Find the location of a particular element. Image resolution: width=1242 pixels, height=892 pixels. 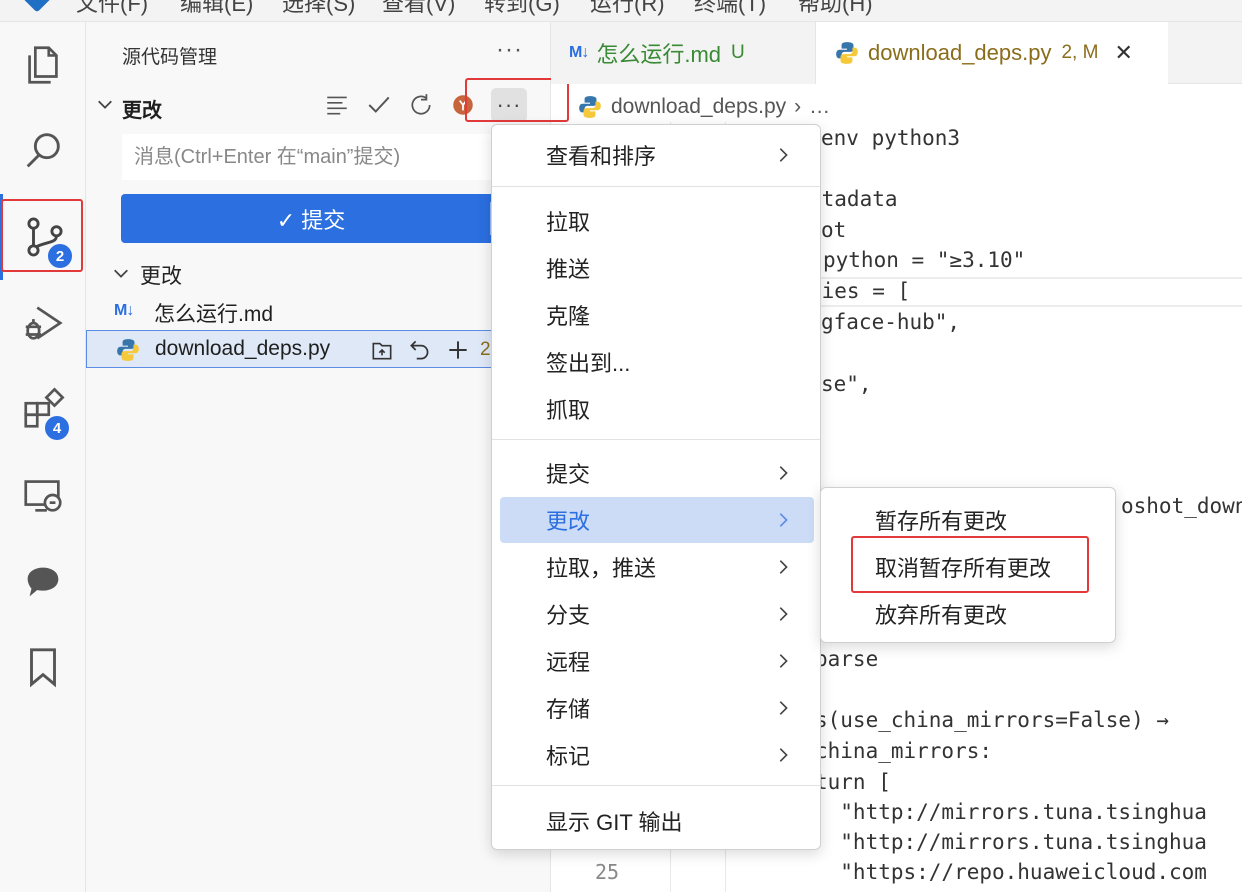

activity-run-debug is located at coordinates (43, 323).